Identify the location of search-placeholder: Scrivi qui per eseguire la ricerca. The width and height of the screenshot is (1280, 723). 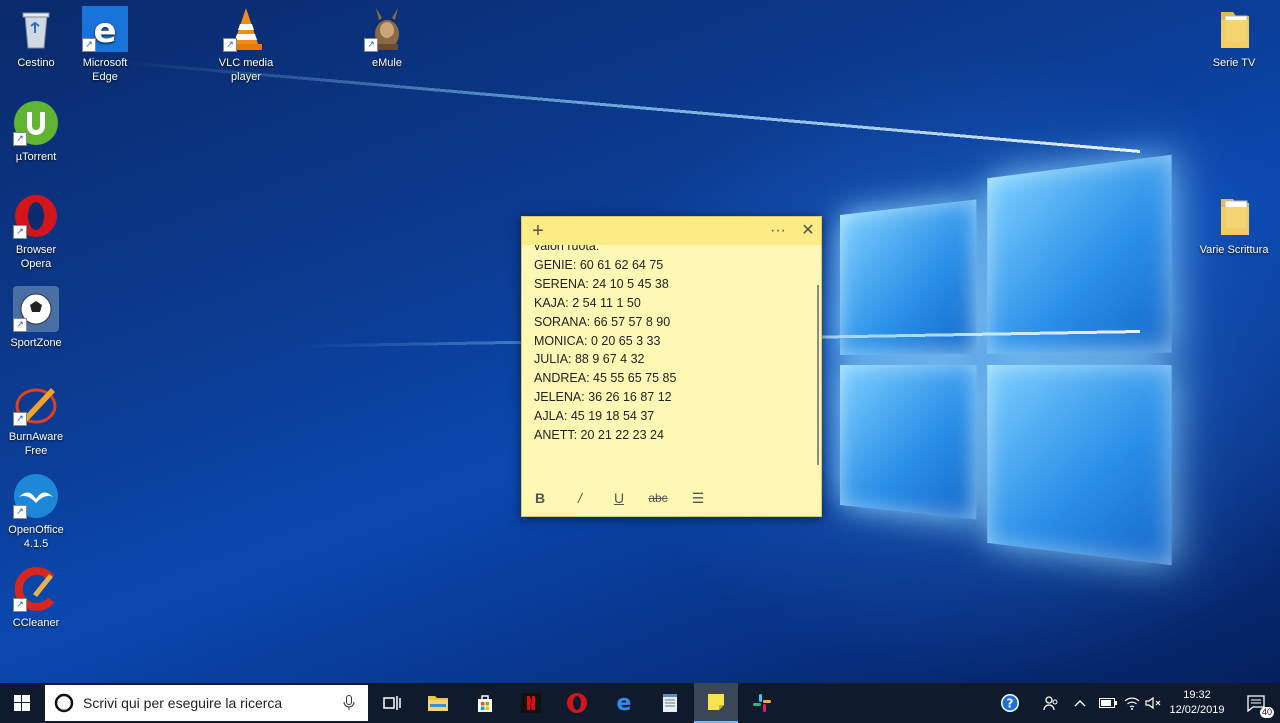
(182, 703).